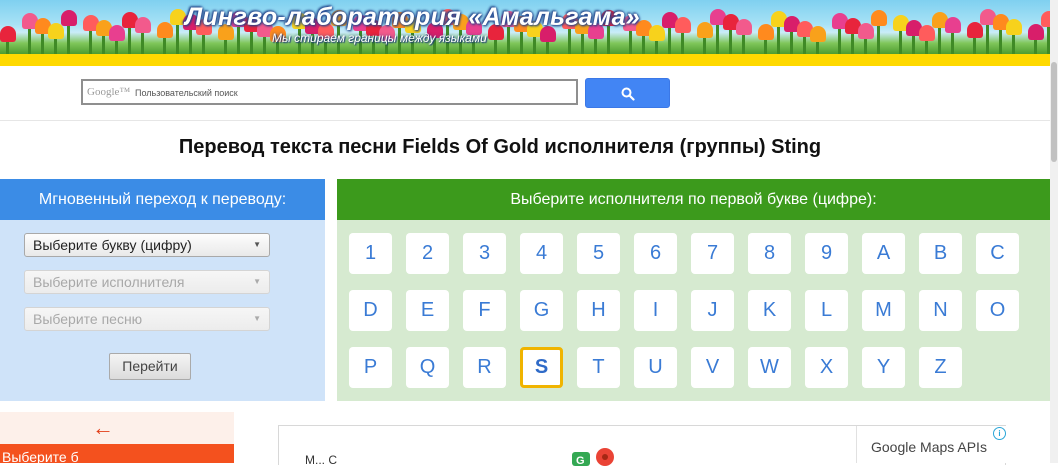 This screenshot has height=467, width=1058. Describe the element at coordinates (379, 38) in the screenshot. I see `site-subtitle: Мы стираем границы между языками` at that location.